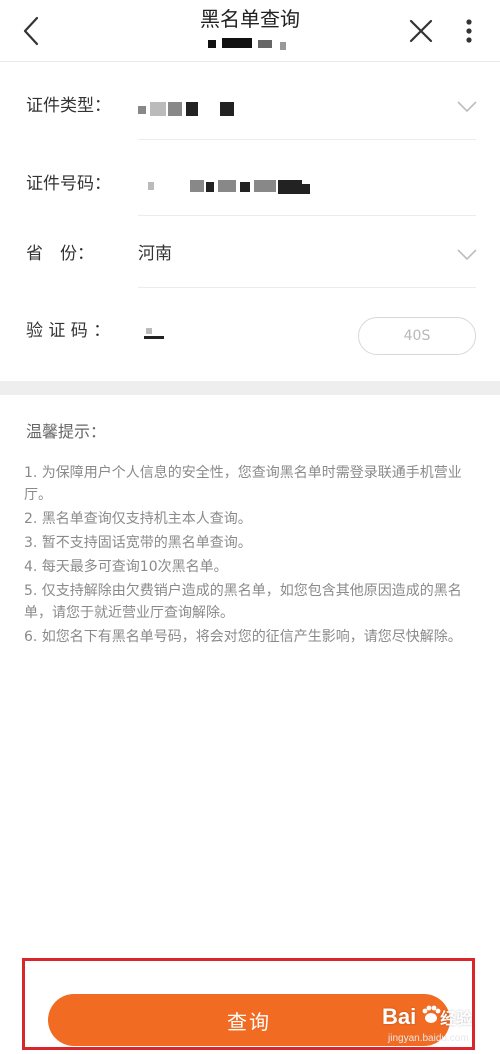 The image size is (500, 1054). What do you see at coordinates (138, 543) in the screenshot?
I see `tip-item: 3. 暂不支持固话宽带的黑名单查询。` at bounding box center [138, 543].